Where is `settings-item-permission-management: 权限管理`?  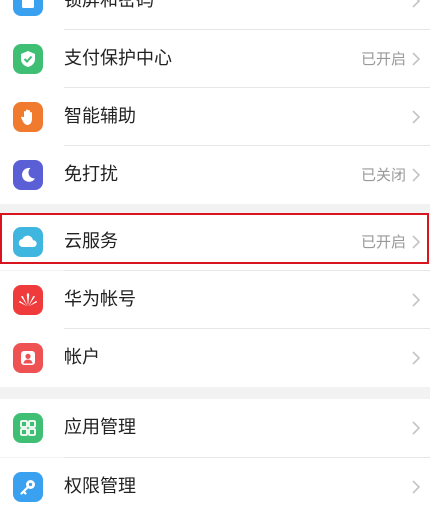
settings-item-permission-management: 权限管理 is located at coordinates (215, 487).